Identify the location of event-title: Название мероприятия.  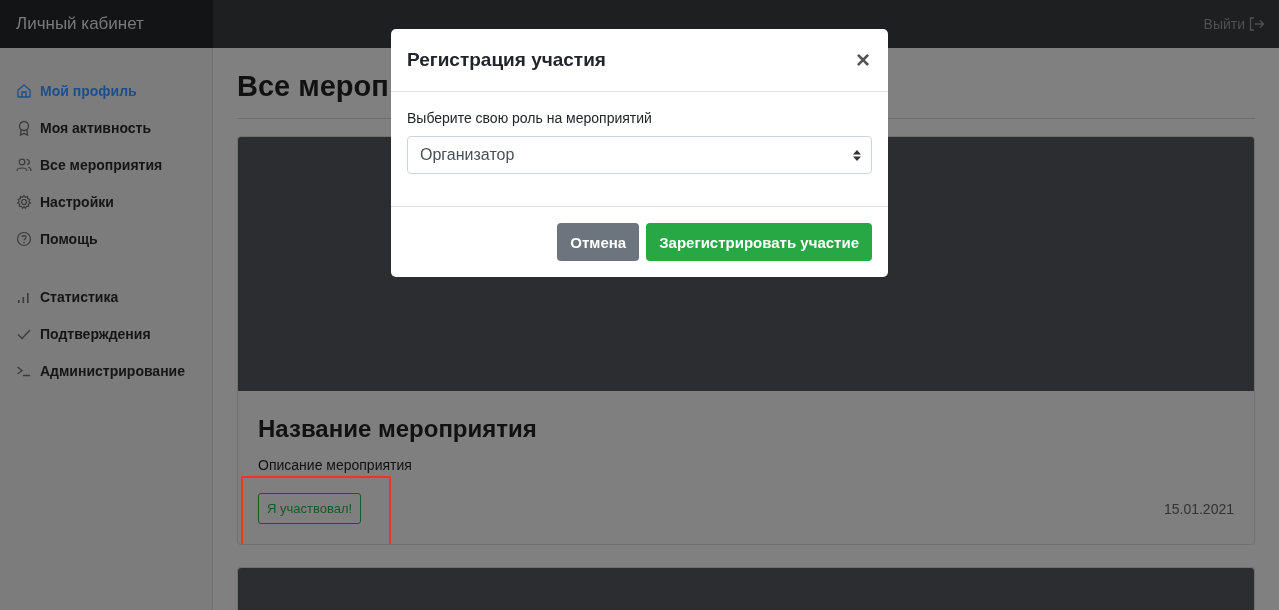
(398, 429).